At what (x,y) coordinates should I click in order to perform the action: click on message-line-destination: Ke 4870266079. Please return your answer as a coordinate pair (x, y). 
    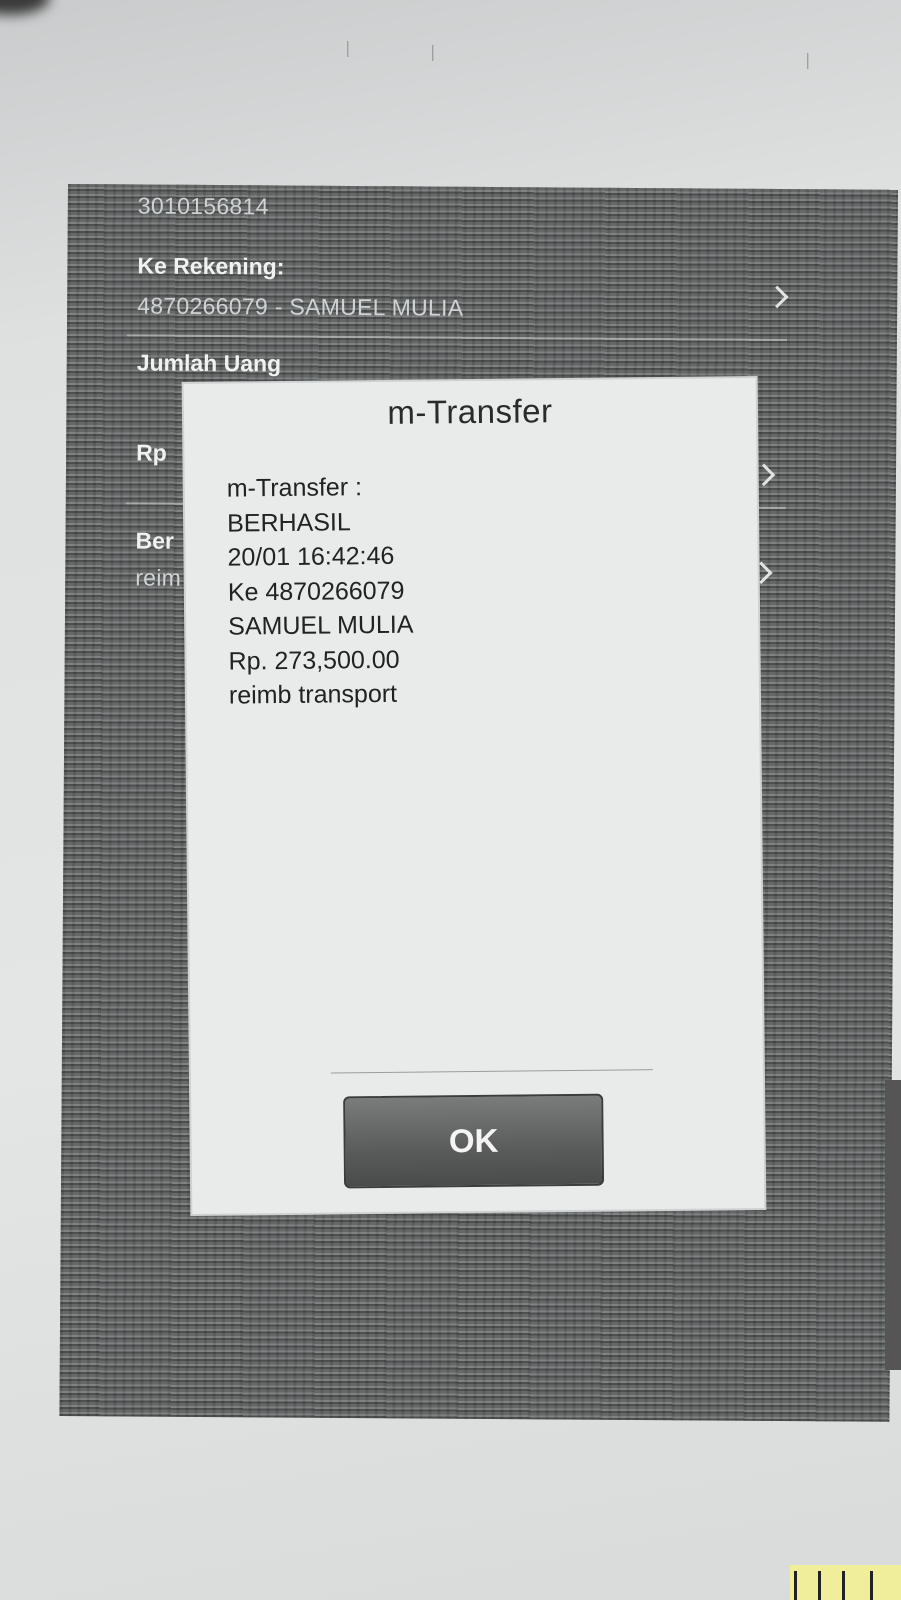
    Looking at the image, I should click on (316, 591).